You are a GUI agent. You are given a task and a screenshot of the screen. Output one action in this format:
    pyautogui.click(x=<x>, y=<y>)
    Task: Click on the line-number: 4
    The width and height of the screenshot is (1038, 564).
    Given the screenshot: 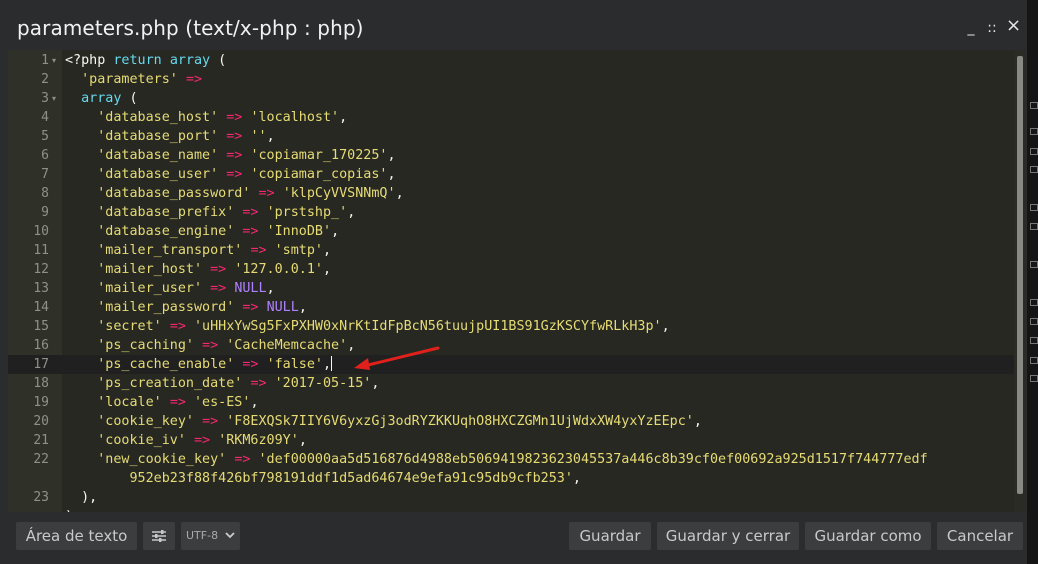 What is the action you would take?
    pyautogui.click(x=45, y=117)
    